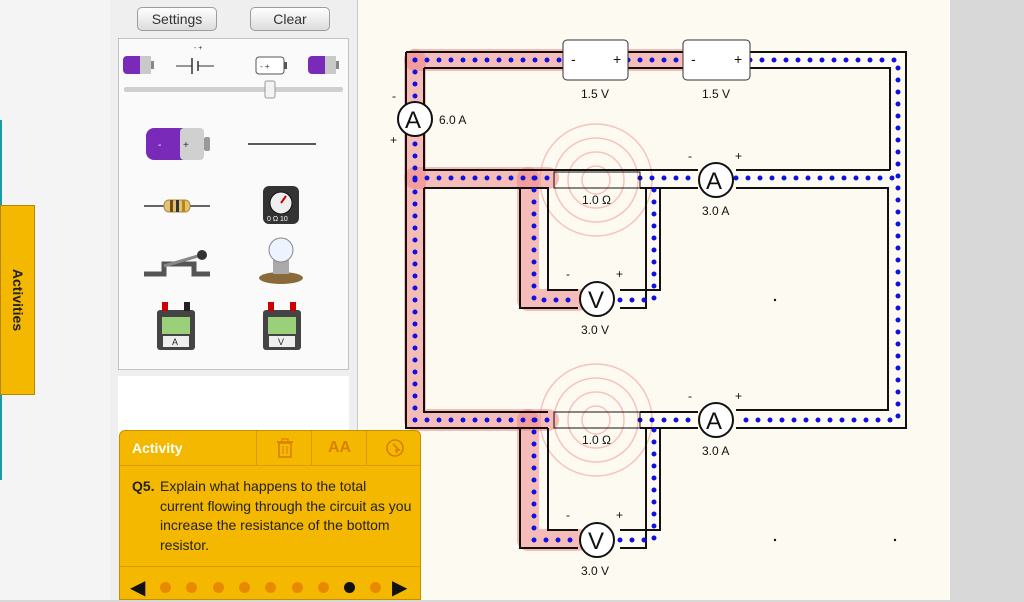  I want to click on battery-2-label: 1.5 V, so click(716, 94).